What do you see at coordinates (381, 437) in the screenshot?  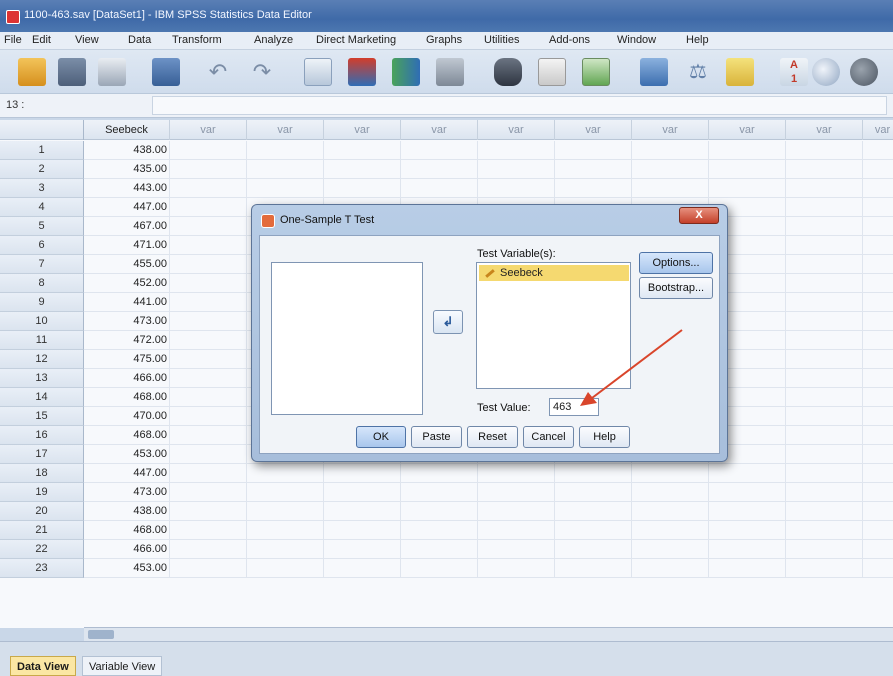 I see `ok-button: OK` at bounding box center [381, 437].